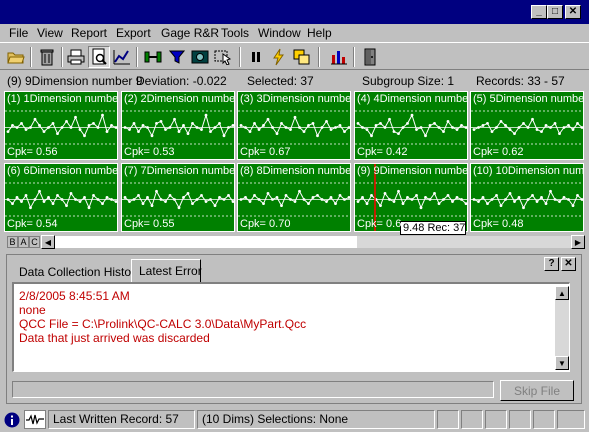  Describe the element at coordinates (47, 57) in the screenshot. I see `delete-button` at that location.